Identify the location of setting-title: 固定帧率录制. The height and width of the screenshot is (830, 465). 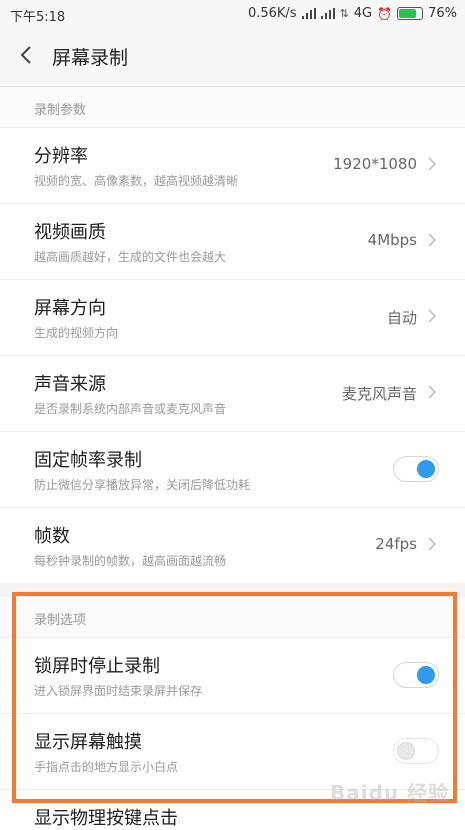
(88, 460).